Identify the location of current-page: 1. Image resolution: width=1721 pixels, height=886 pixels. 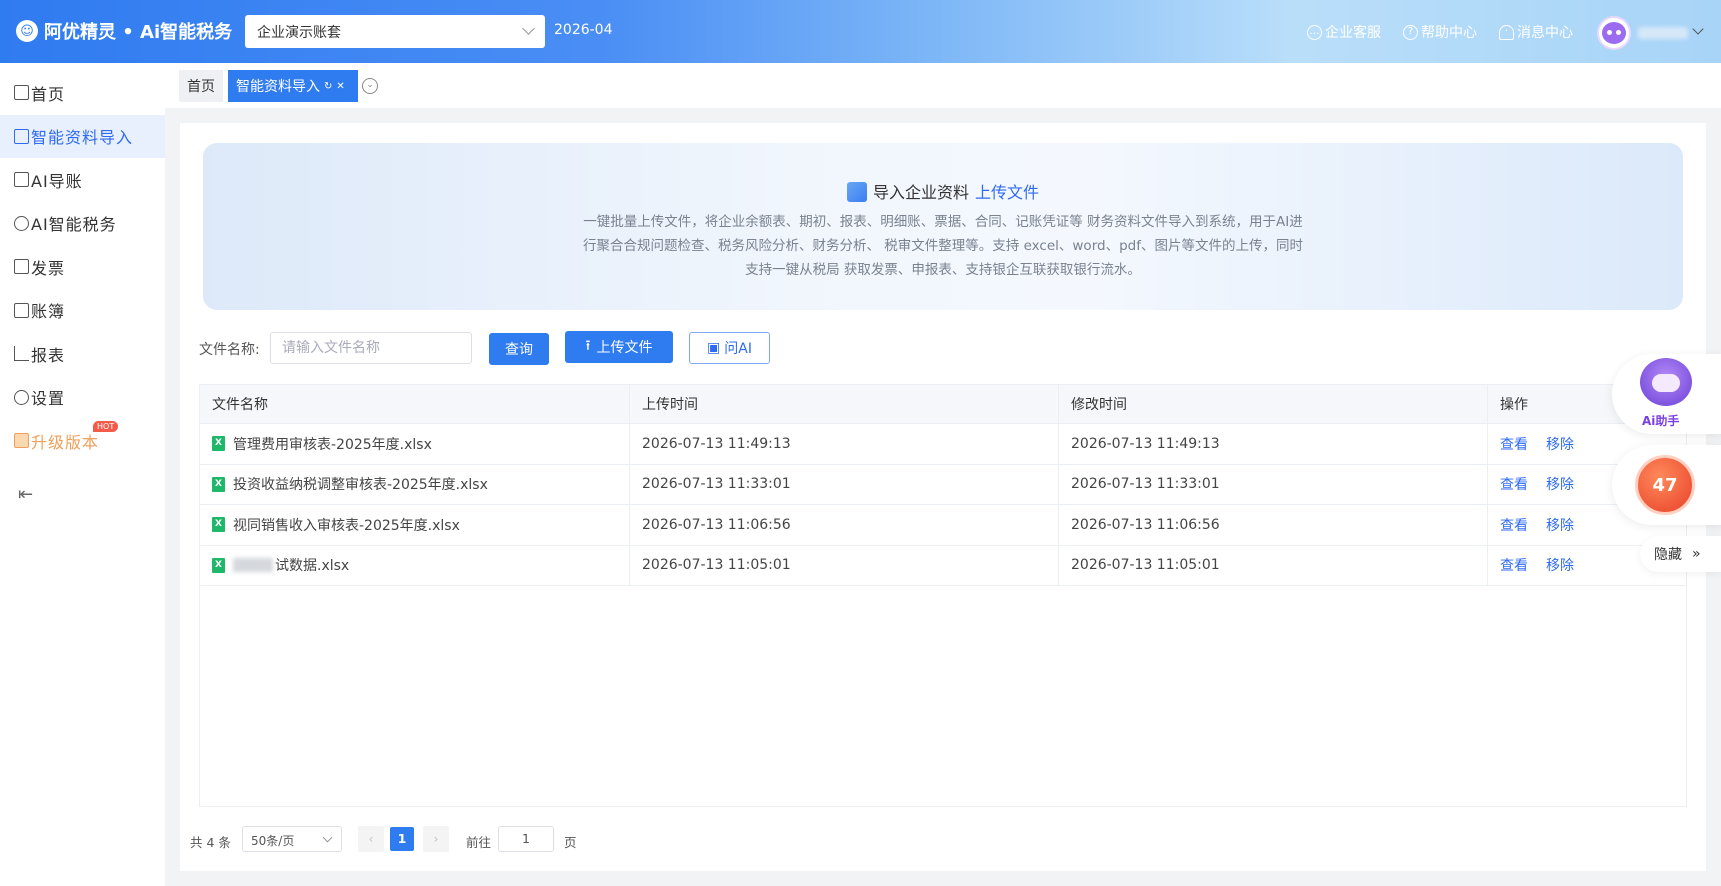
(402, 839).